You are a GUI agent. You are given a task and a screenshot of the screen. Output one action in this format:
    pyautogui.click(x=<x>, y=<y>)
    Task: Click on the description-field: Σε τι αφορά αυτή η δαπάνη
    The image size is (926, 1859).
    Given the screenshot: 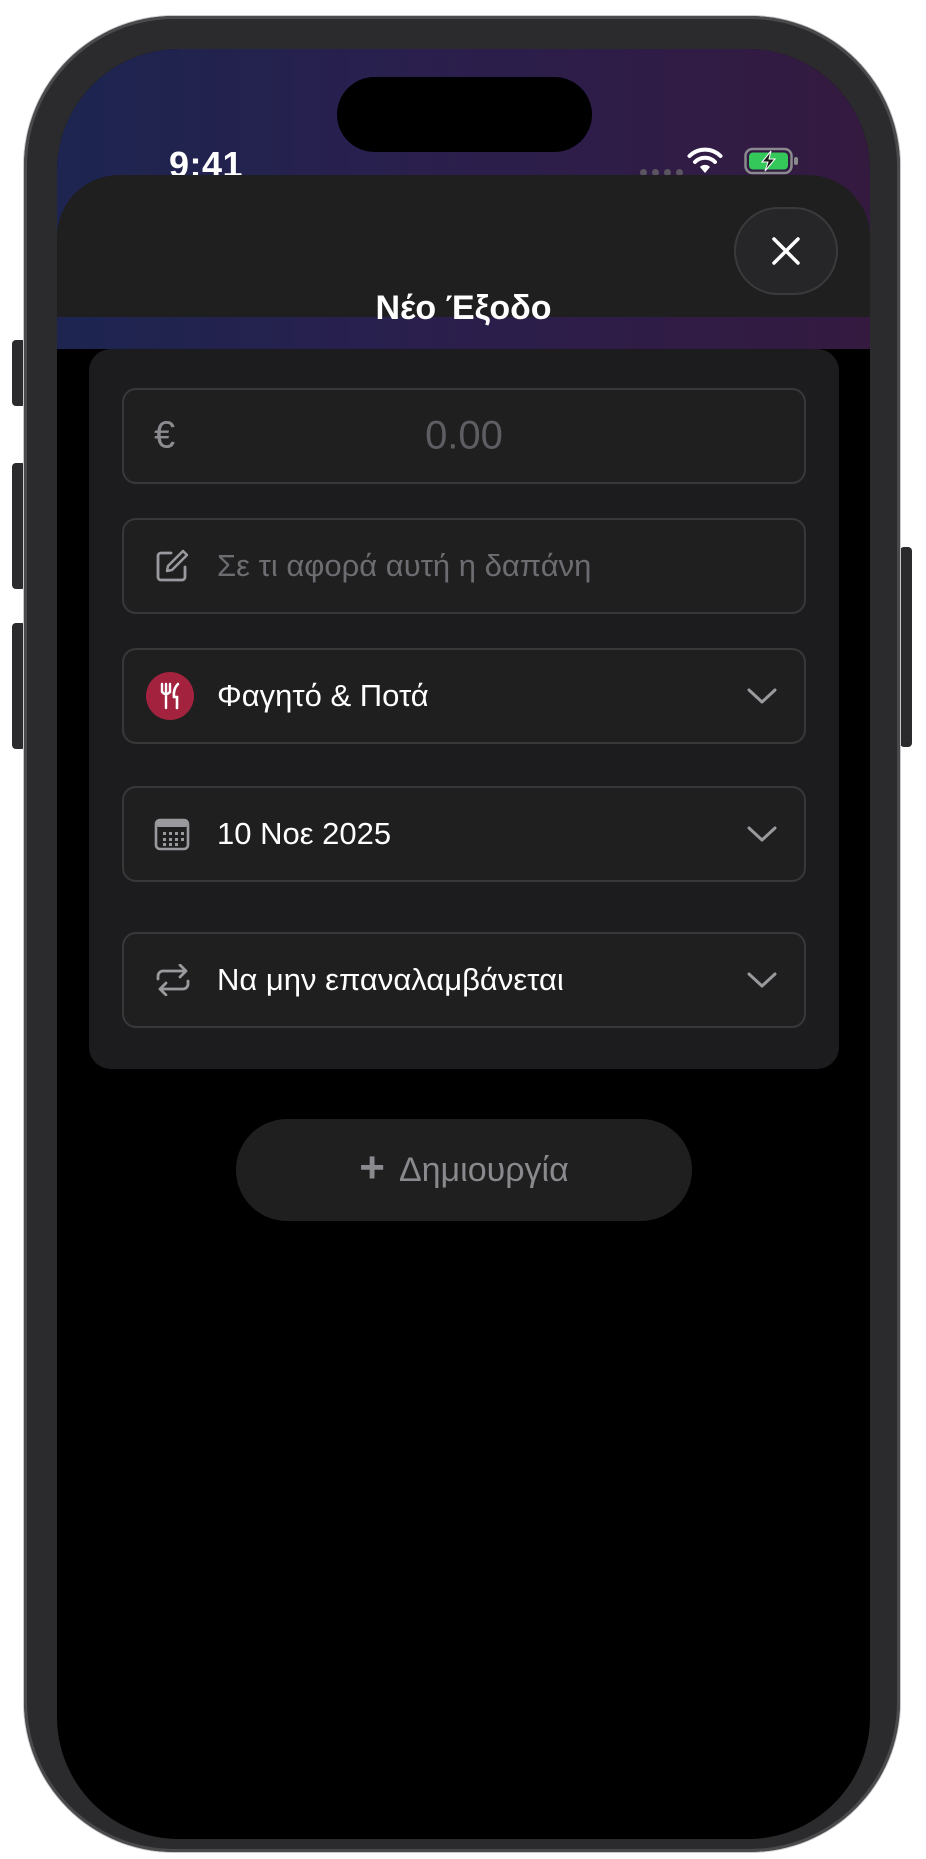 What is the action you would take?
    pyautogui.click(x=464, y=566)
    